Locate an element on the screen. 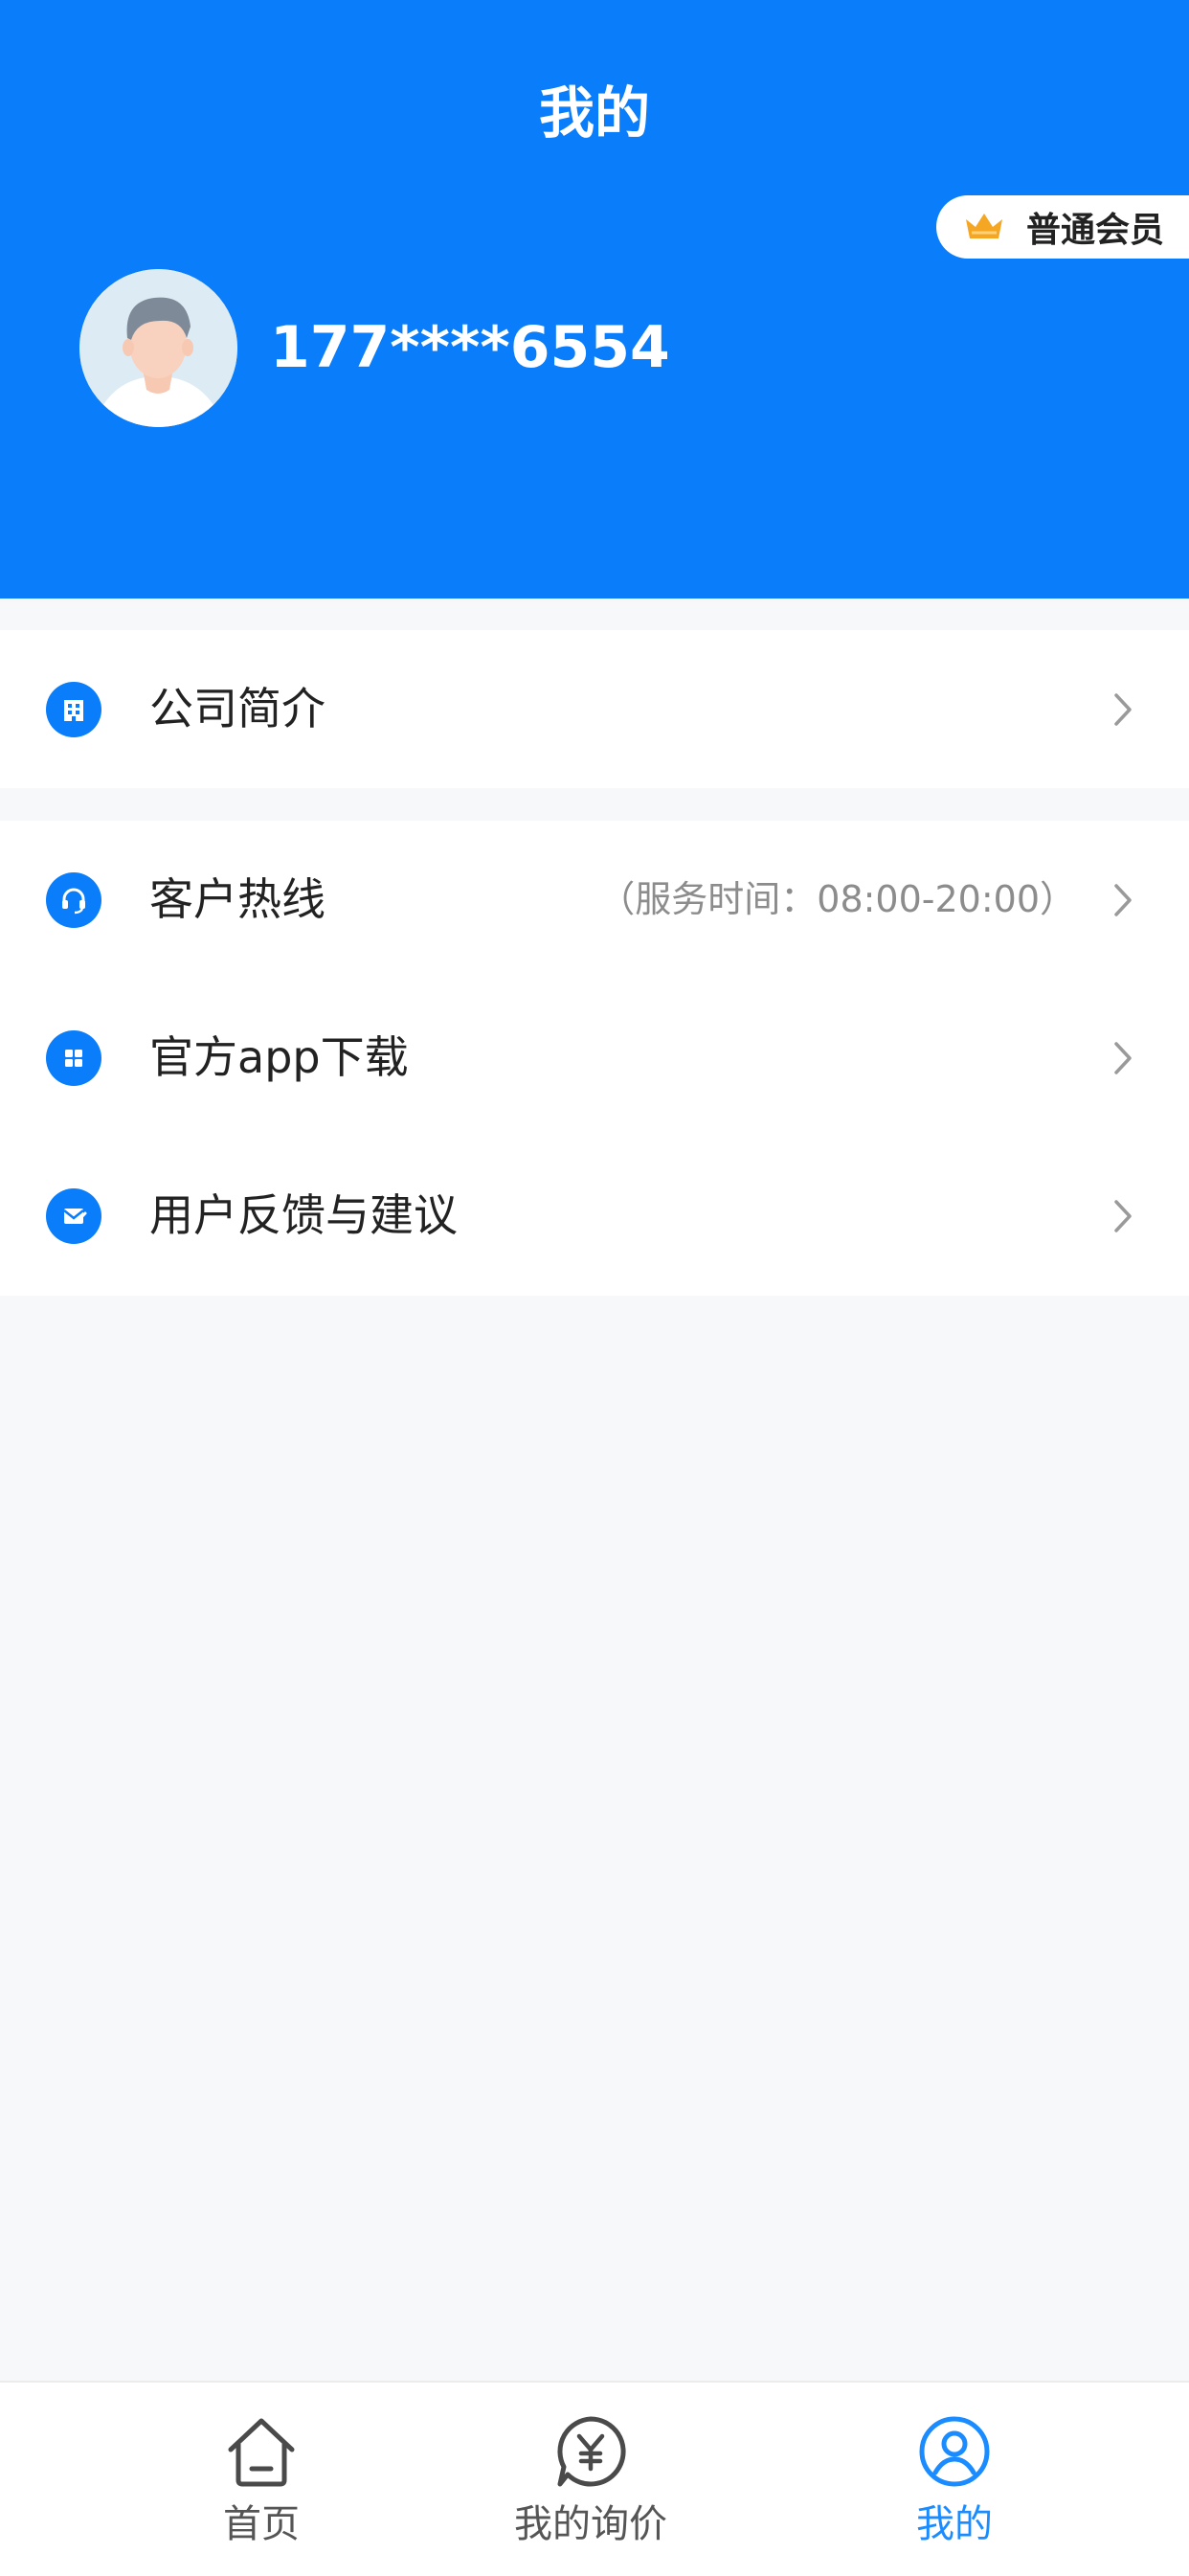 This screenshot has height=2576, width=1189. menu-item-hotline-label: 客户热线 is located at coordinates (237, 899).